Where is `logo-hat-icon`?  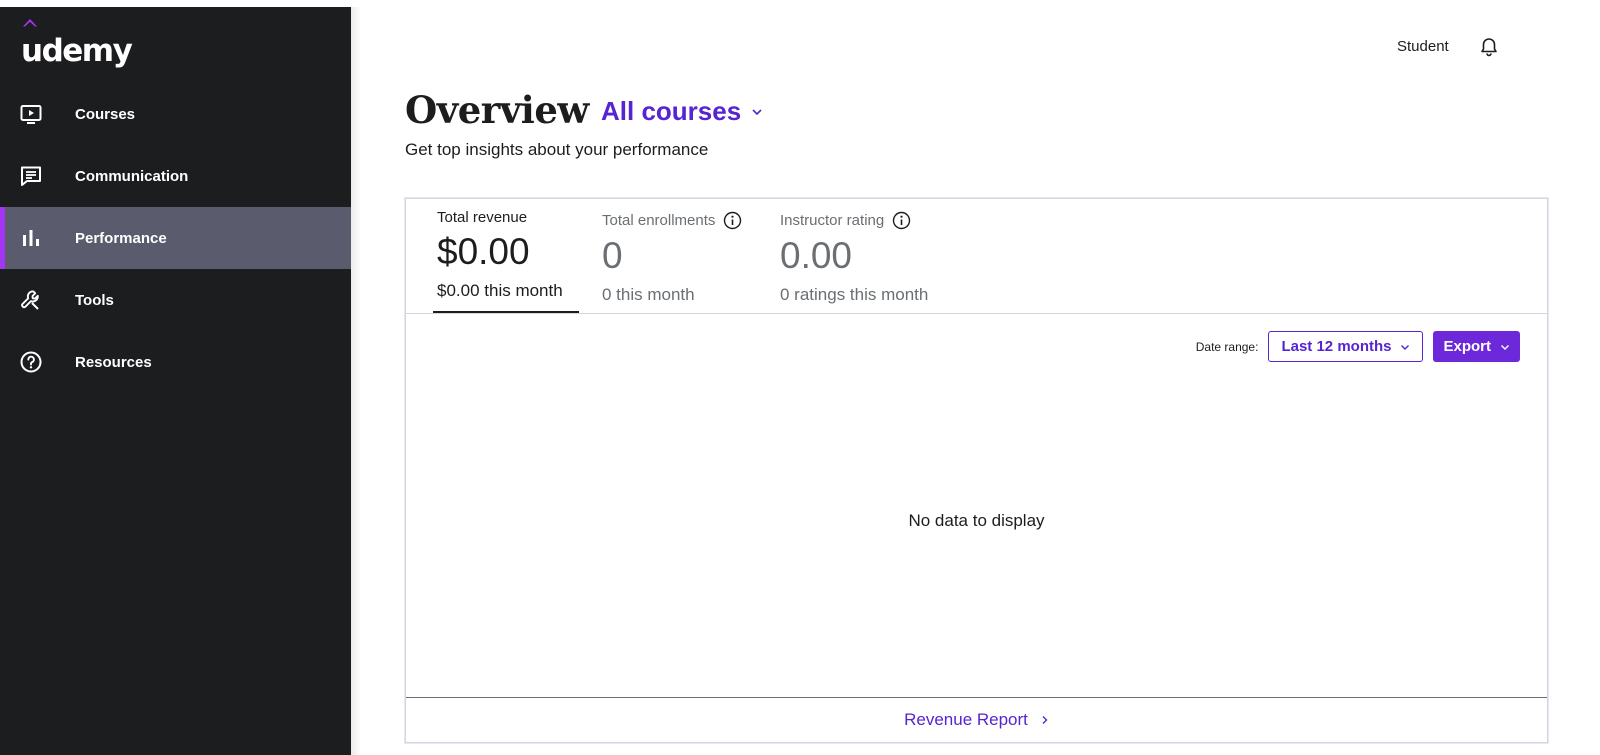
logo-hat-icon is located at coordinates (30, 23).